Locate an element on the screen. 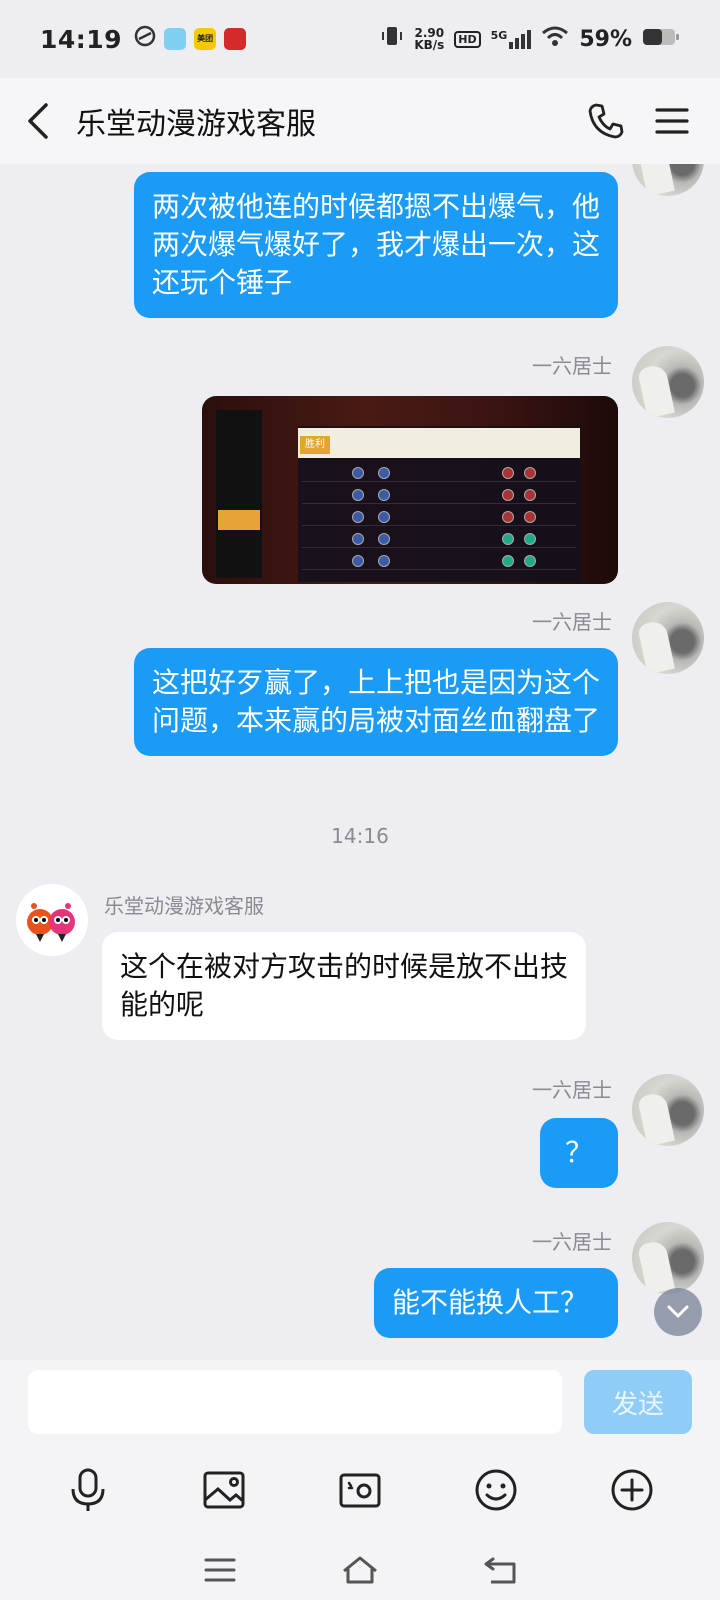 The height and width of the screenshot is (1600, 720). network-speed: 2.90 KB/s is located at coordinates (429, 39).